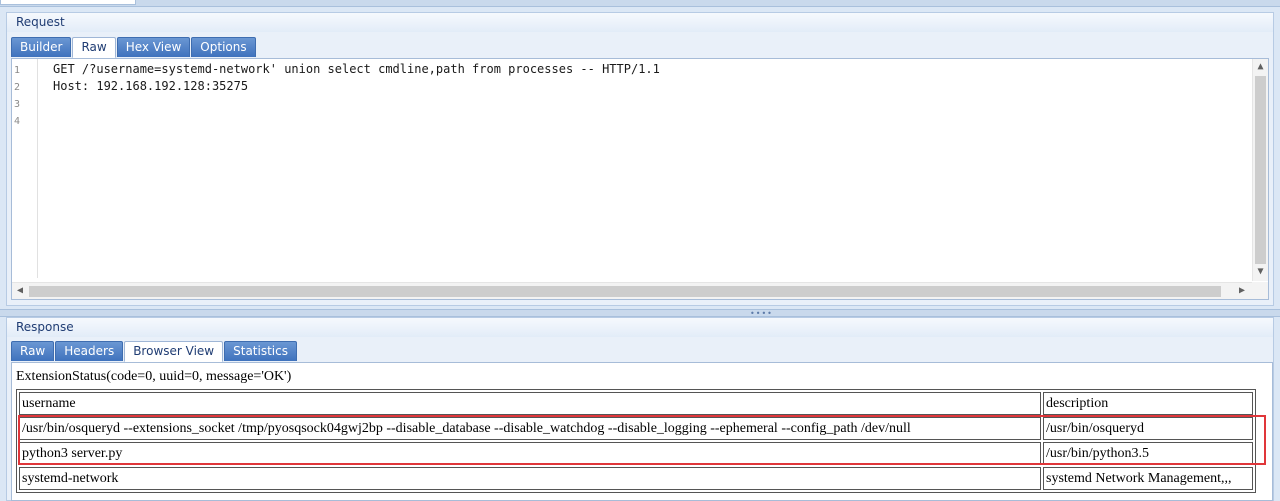 This screenshot has height=501, width=1280. I want to click on column-header-username: username, so click(530, 403).